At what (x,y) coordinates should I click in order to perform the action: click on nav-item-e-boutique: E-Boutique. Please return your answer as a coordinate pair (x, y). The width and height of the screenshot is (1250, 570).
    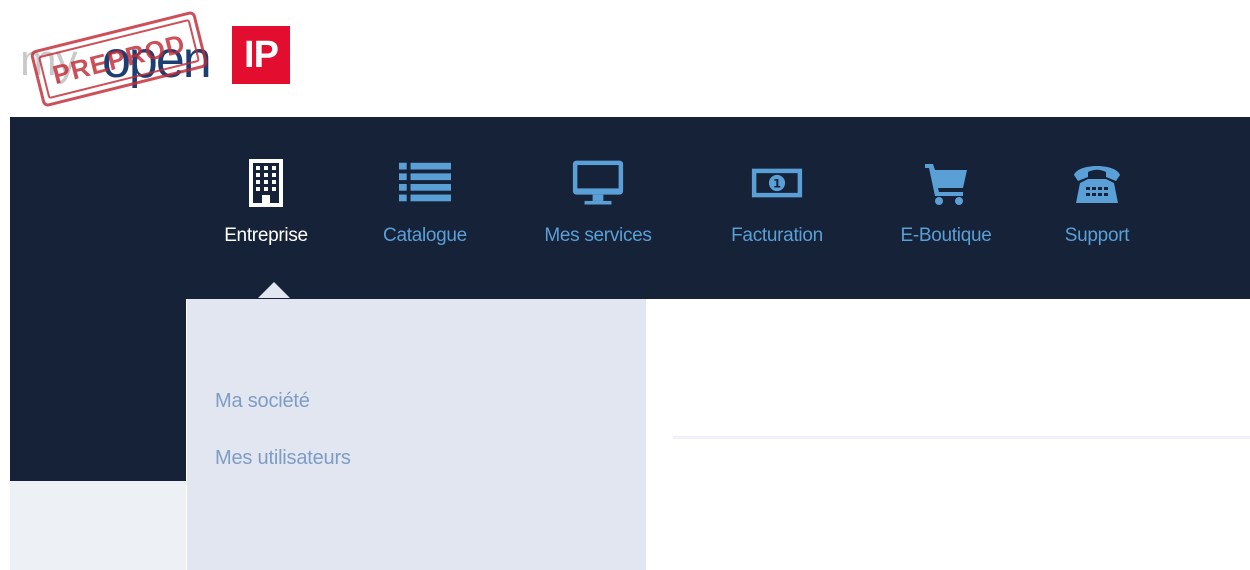
    Looking at the image, I should click on (946, 212).